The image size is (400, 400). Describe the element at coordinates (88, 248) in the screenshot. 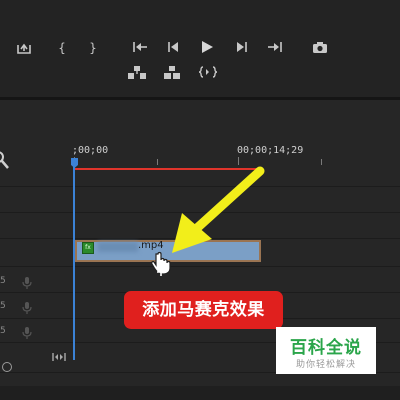

I see `fx-badge-icon: fx` at that location.